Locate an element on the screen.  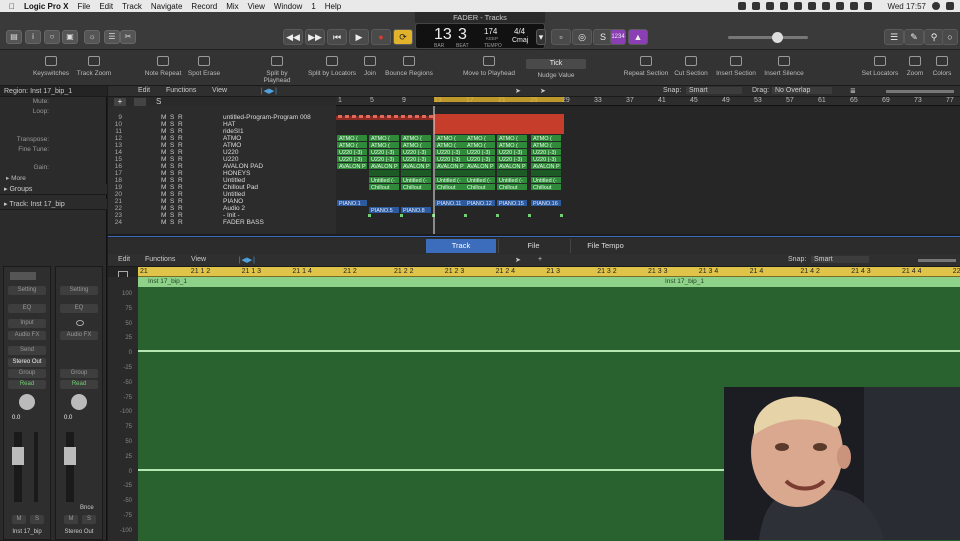
track-name: Untitled is located at coordinates (234, 194).